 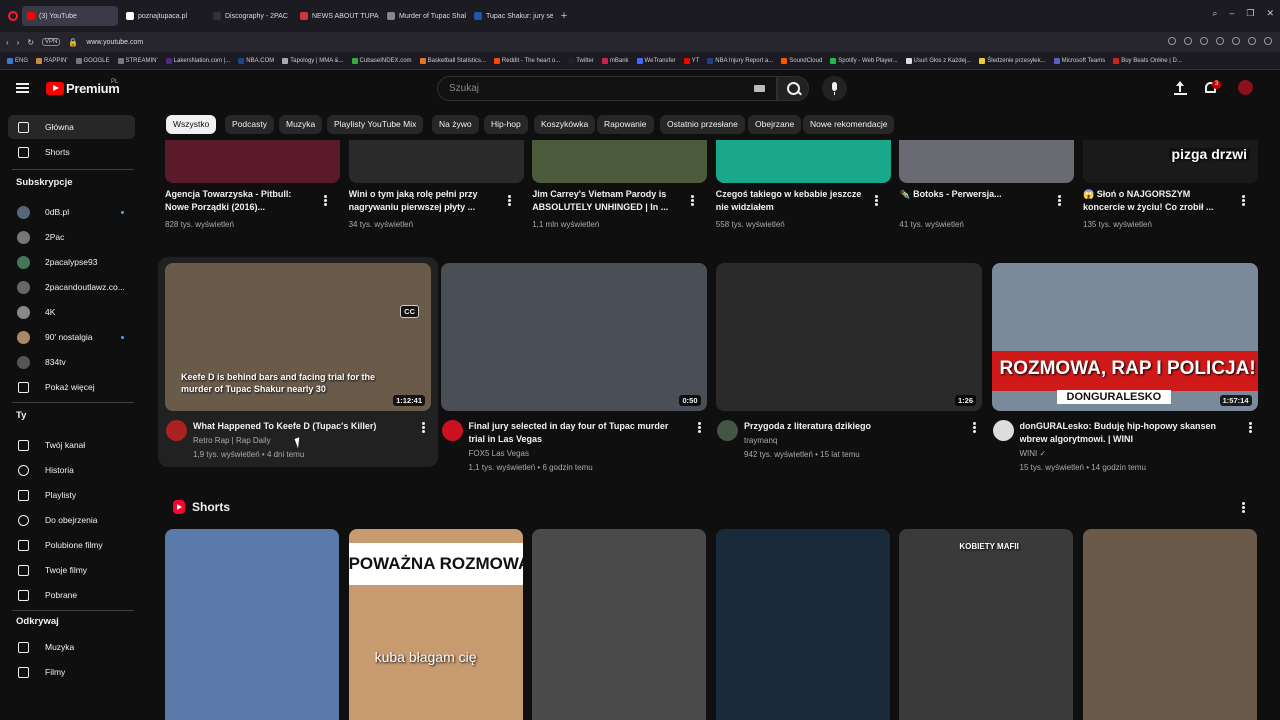 I want to click on bookmark-item: ENG, so click(x=17, y=60).